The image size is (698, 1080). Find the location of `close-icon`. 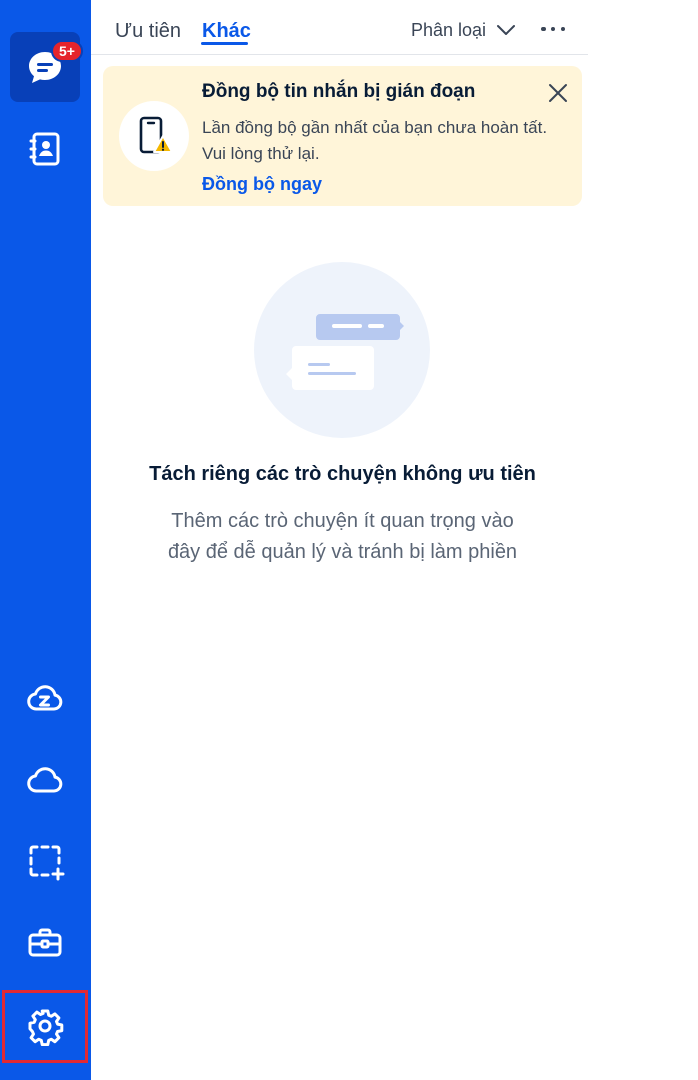

close-icon is located at coordinates (558, 93).